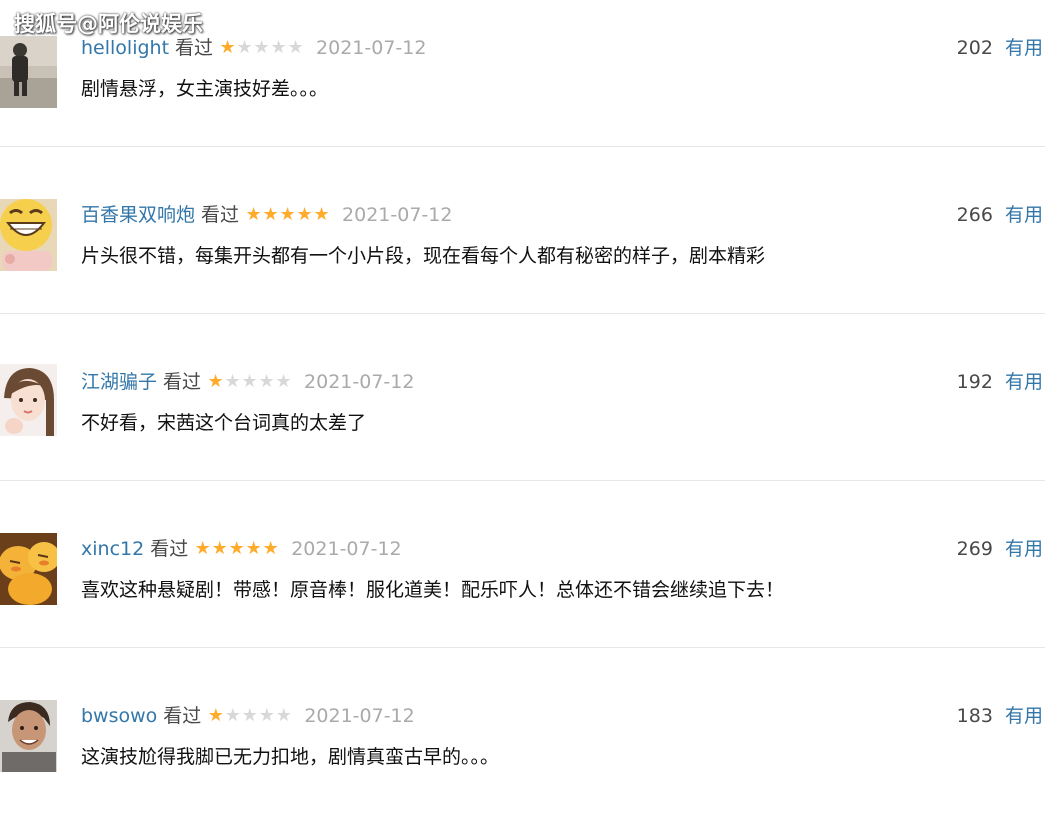 The image size is (1059, 835). I want to click on review-header: bwsowo 看过 ★ ★ ★ ★ ★ 2021-07-12, so click(248, 716).